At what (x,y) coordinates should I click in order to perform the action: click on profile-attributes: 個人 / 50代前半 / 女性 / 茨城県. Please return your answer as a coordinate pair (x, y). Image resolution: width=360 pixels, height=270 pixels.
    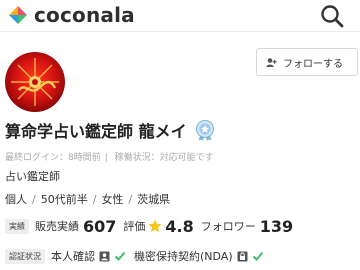
    Looking at the image, I should click on (87, 199).